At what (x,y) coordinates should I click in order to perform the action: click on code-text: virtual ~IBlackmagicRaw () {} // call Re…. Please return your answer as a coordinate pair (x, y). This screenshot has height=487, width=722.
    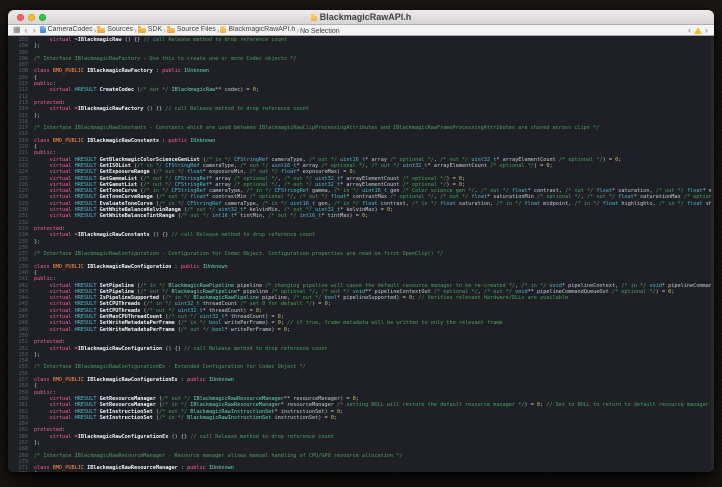
    Looking at the image, I should click on (168, 40).